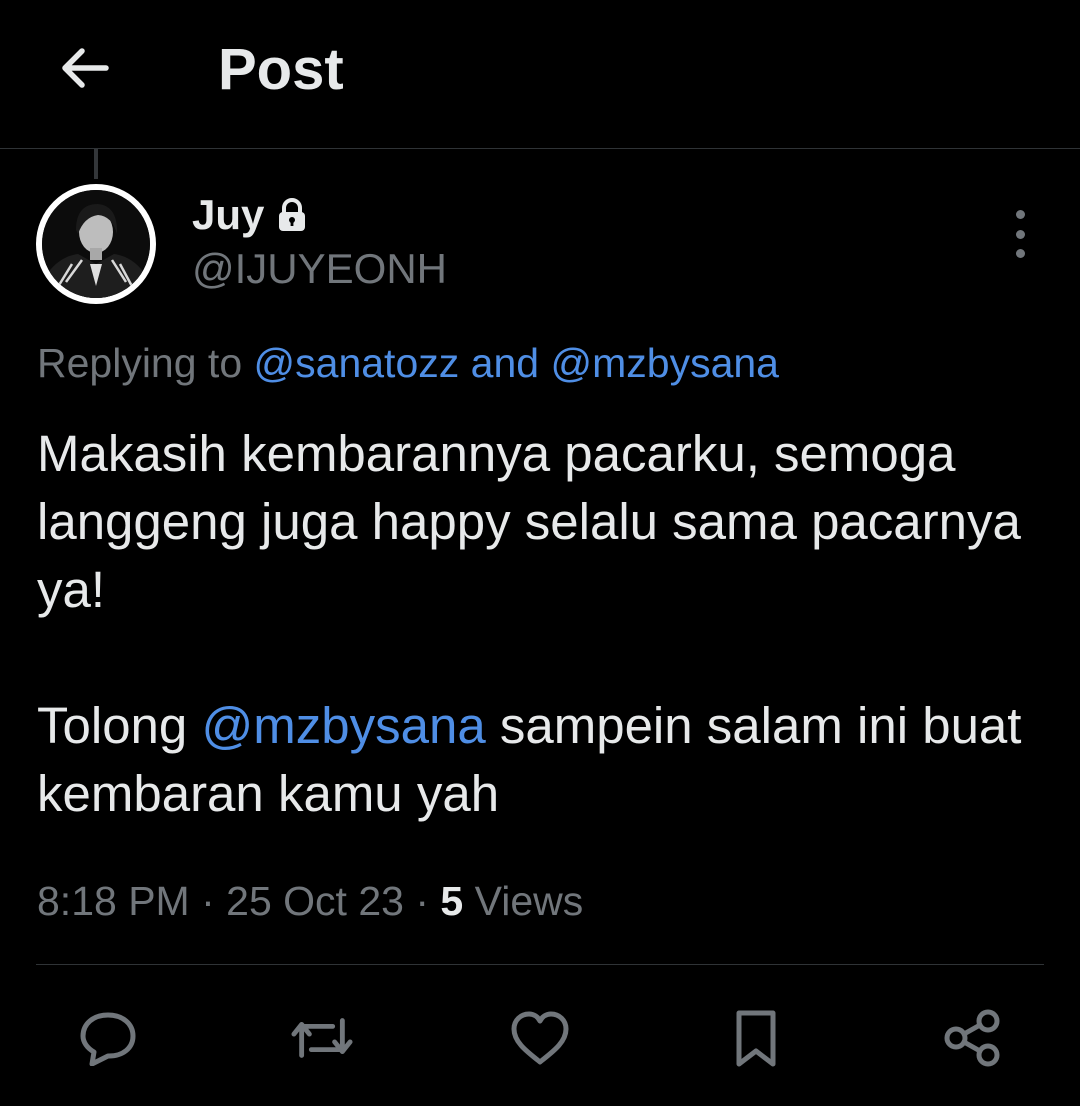  Describe the element at coordinates (292, 214) in the screenshot. I see `lock-icon` at that location.